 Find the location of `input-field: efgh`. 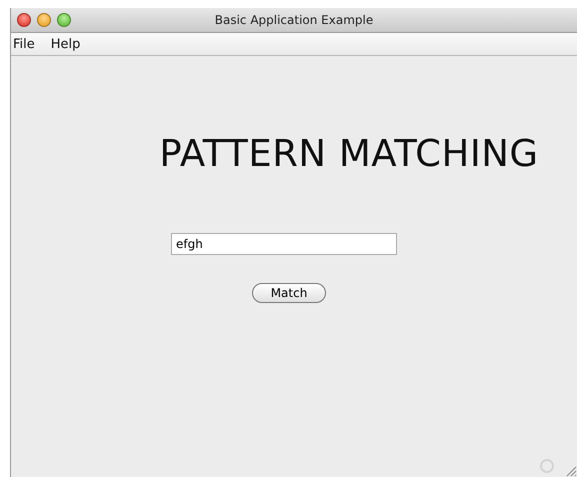

input-field: efgh is located at coordinates (284, 244).